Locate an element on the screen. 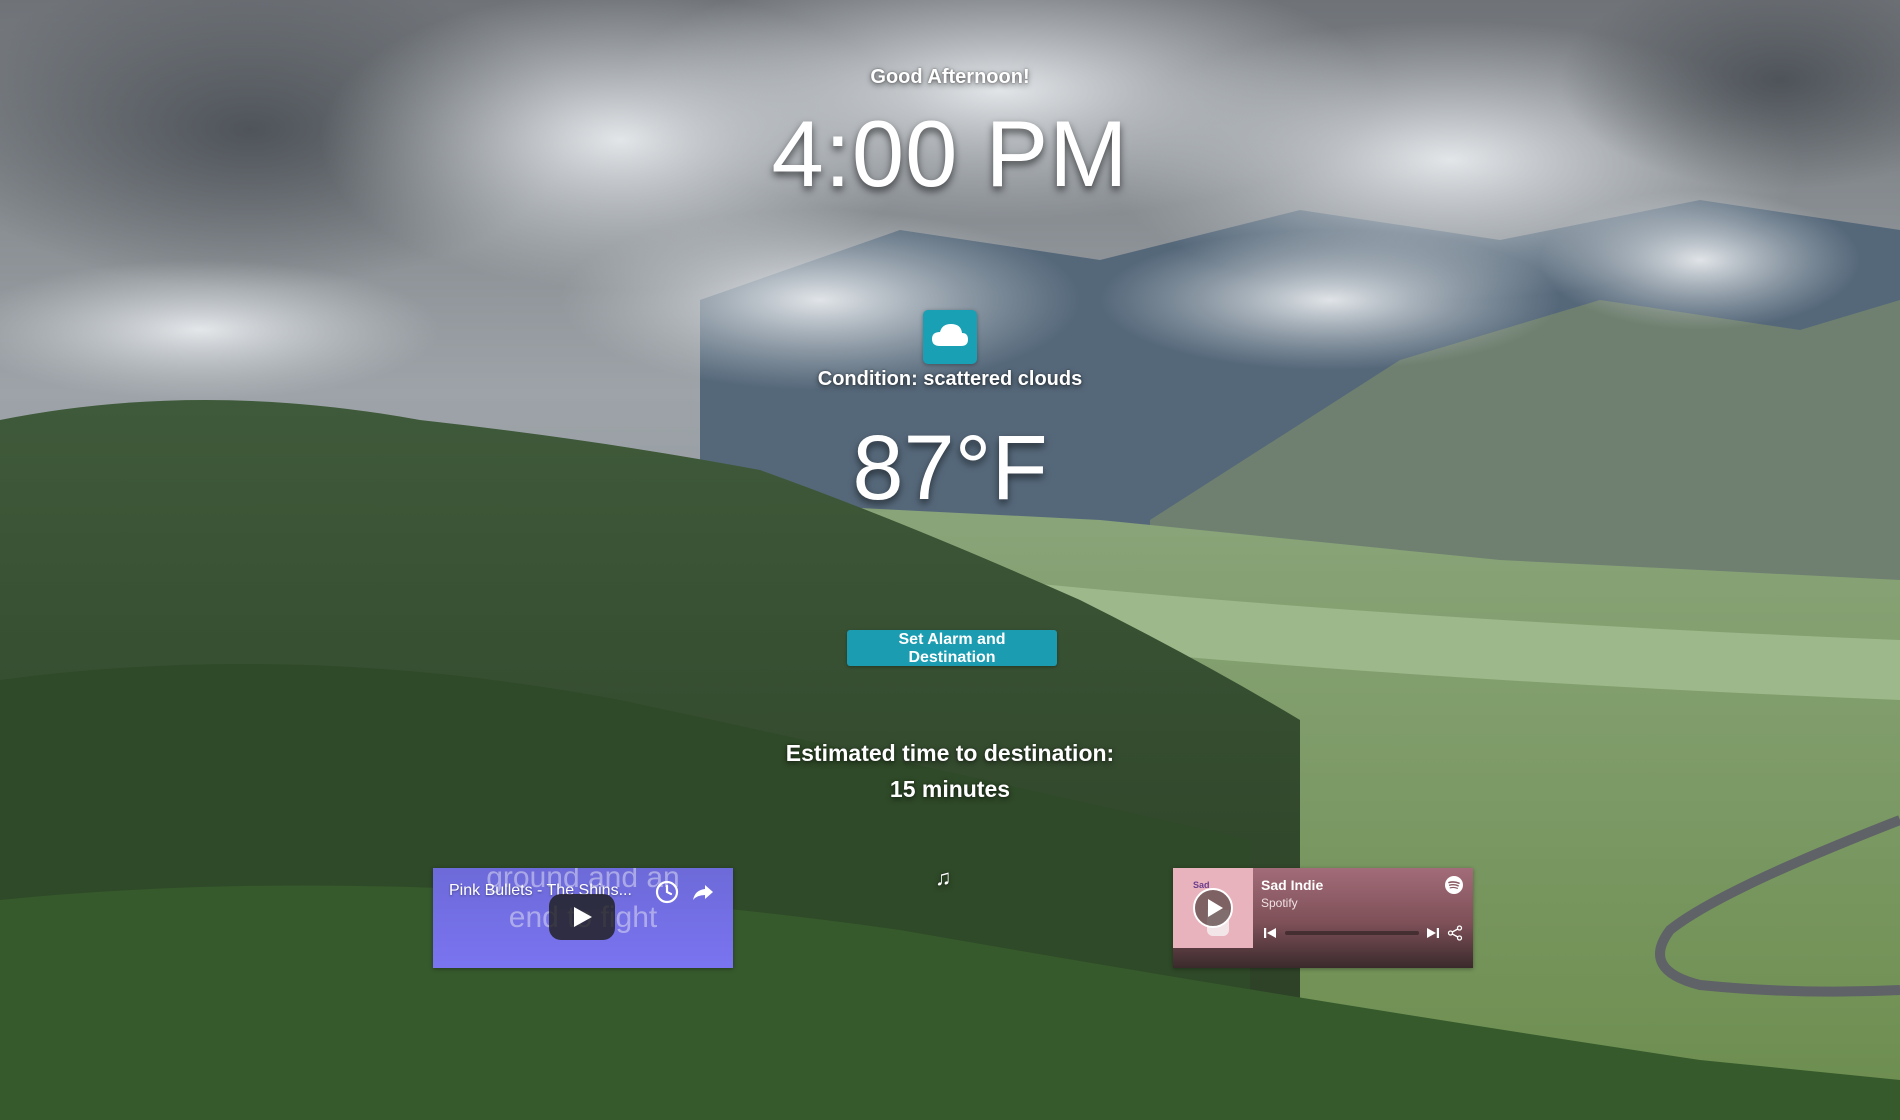 This screenshot has width=1900, height=1120. previous-track-icon is located at coordinates (1270, 933).